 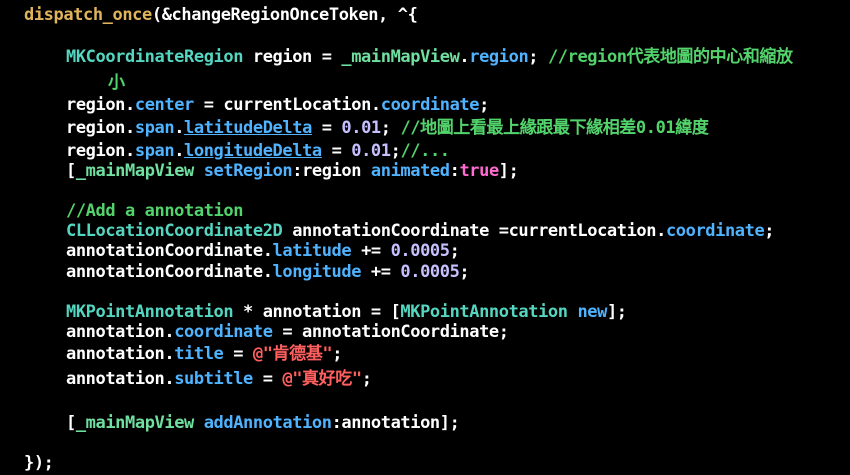 What do you see at coordinates (284, 15) in the screenshot?
I see `code-token-plain: (&changeRegionOnceToken, ^{` at bounding box center [284, 15].